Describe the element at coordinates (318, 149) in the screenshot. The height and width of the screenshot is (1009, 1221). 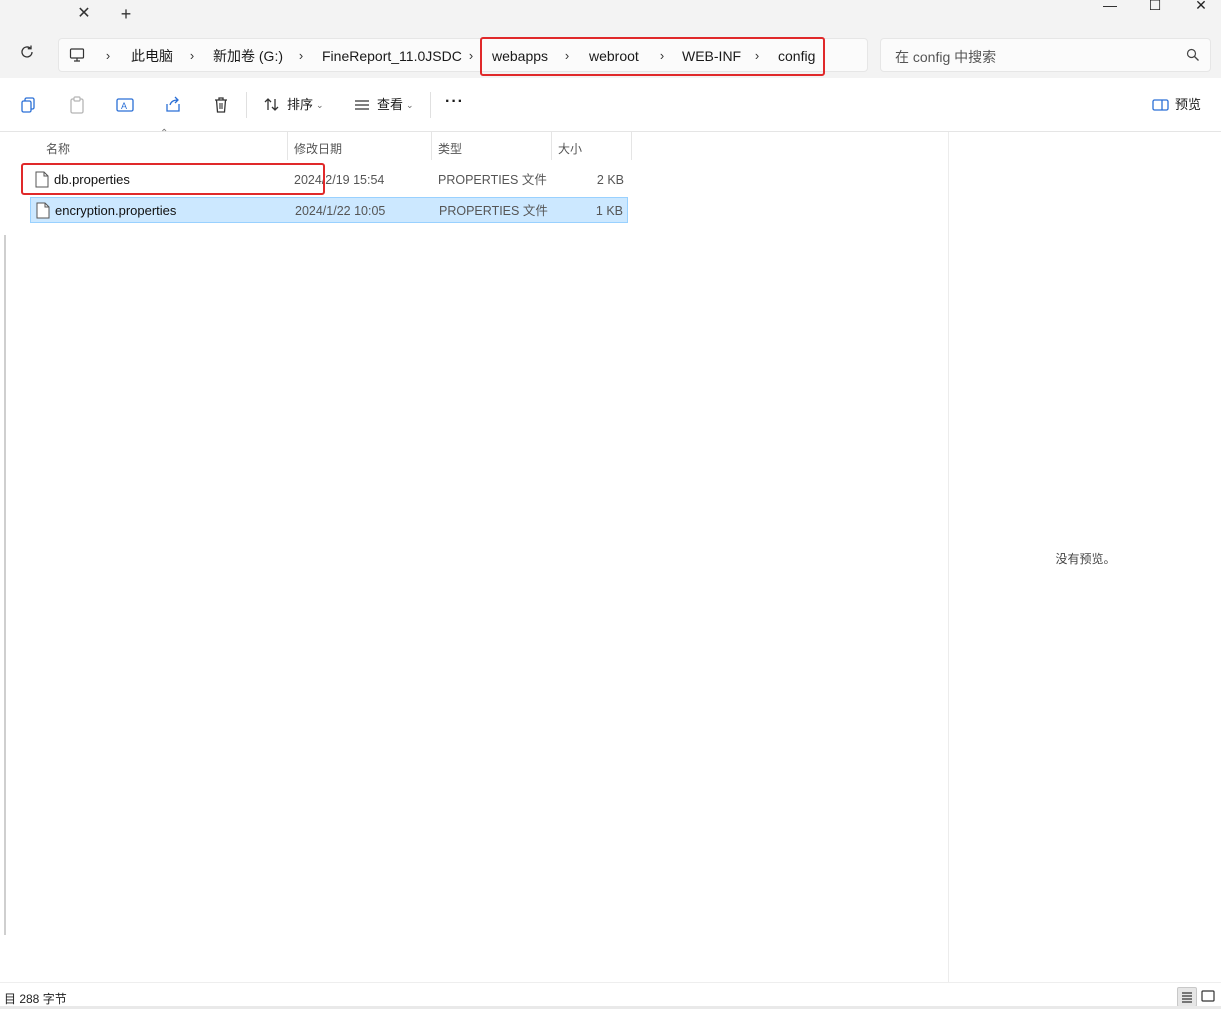
I see `column-header-date: 修改日期` at that location.